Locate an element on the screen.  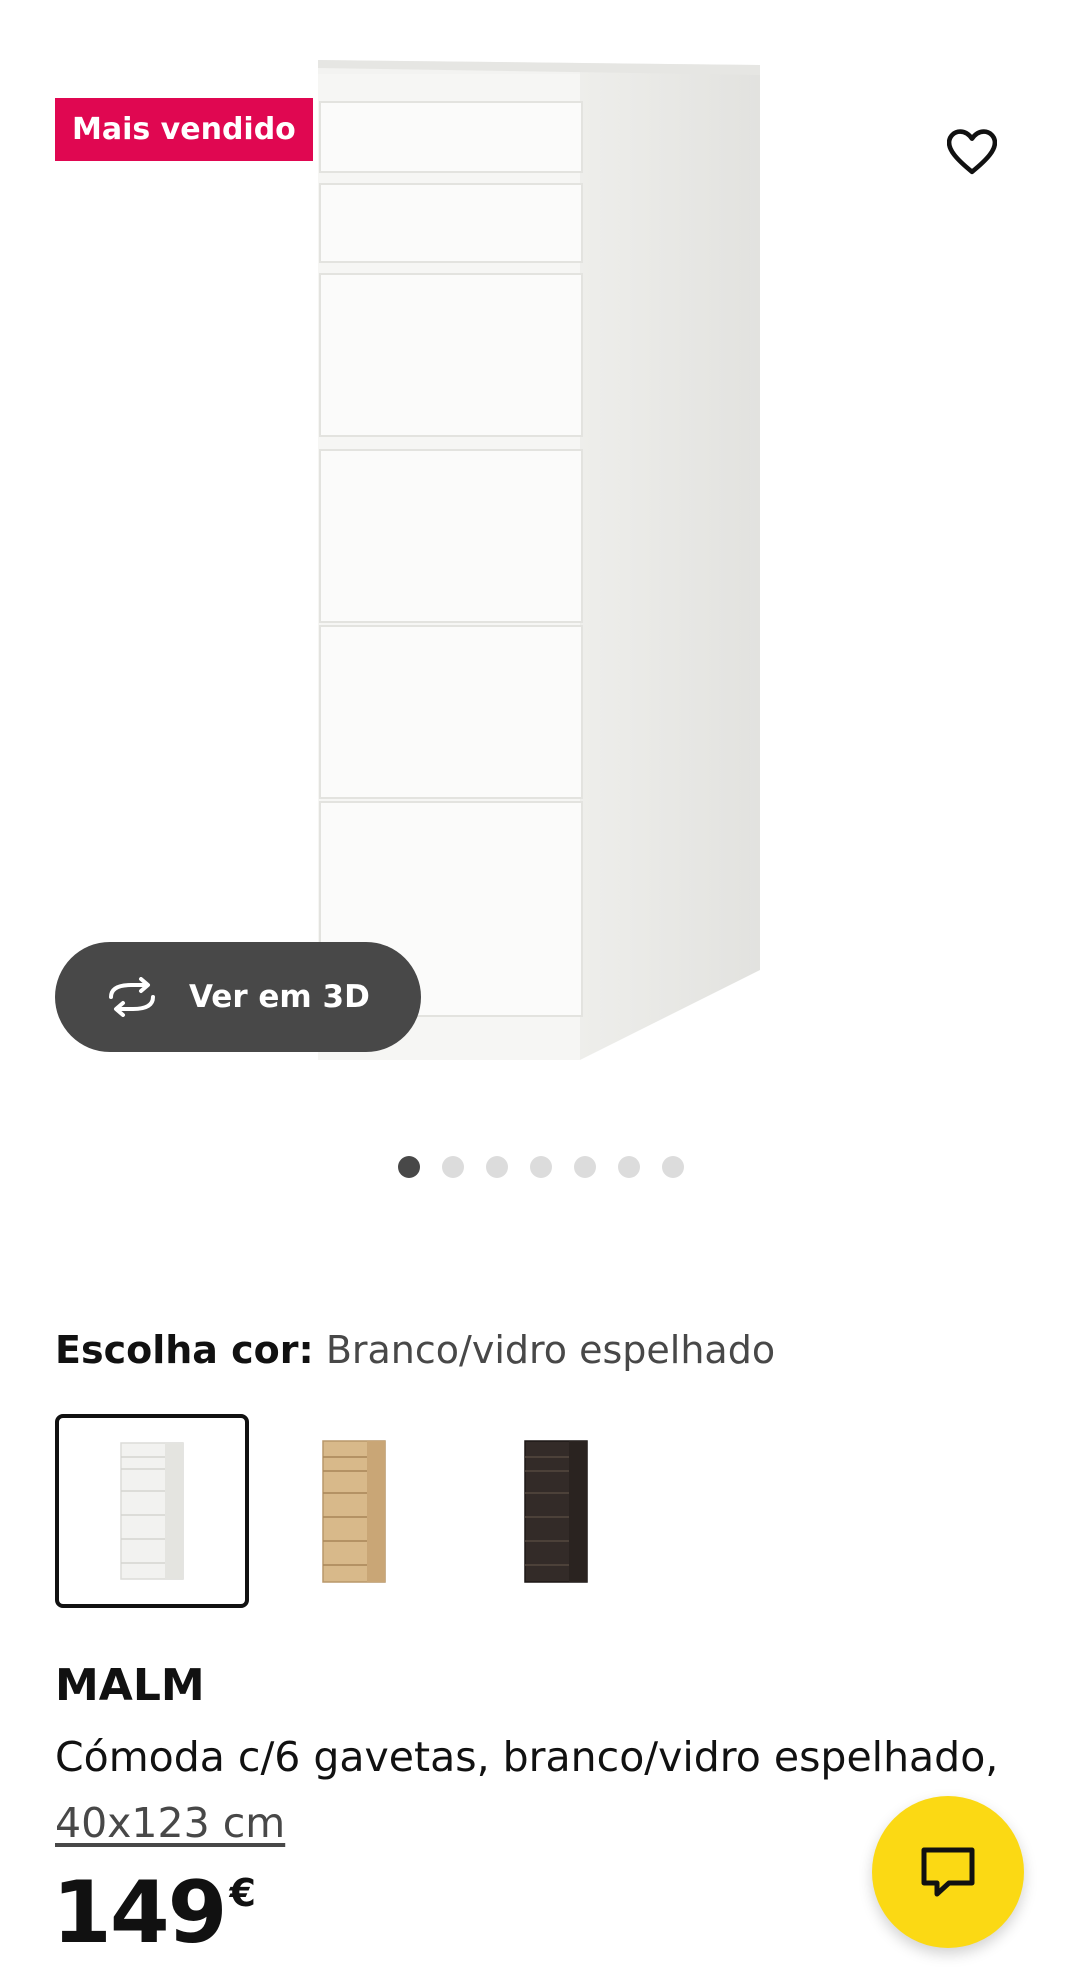
swatch-black-brown is located at coordinates (556, 1511).